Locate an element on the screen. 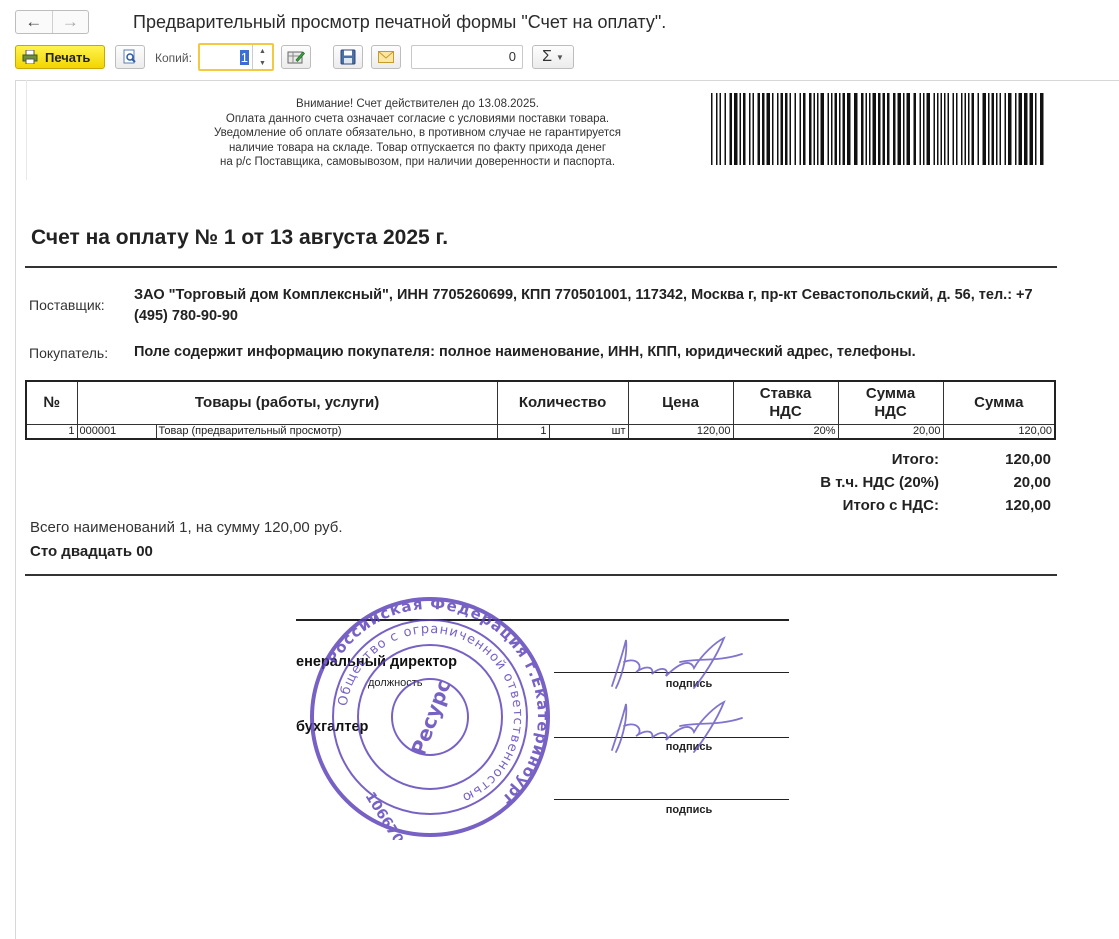 The width and height of the screenshot is (1119, 939). print-button-label: Печать is located at coordinates (68, 57).